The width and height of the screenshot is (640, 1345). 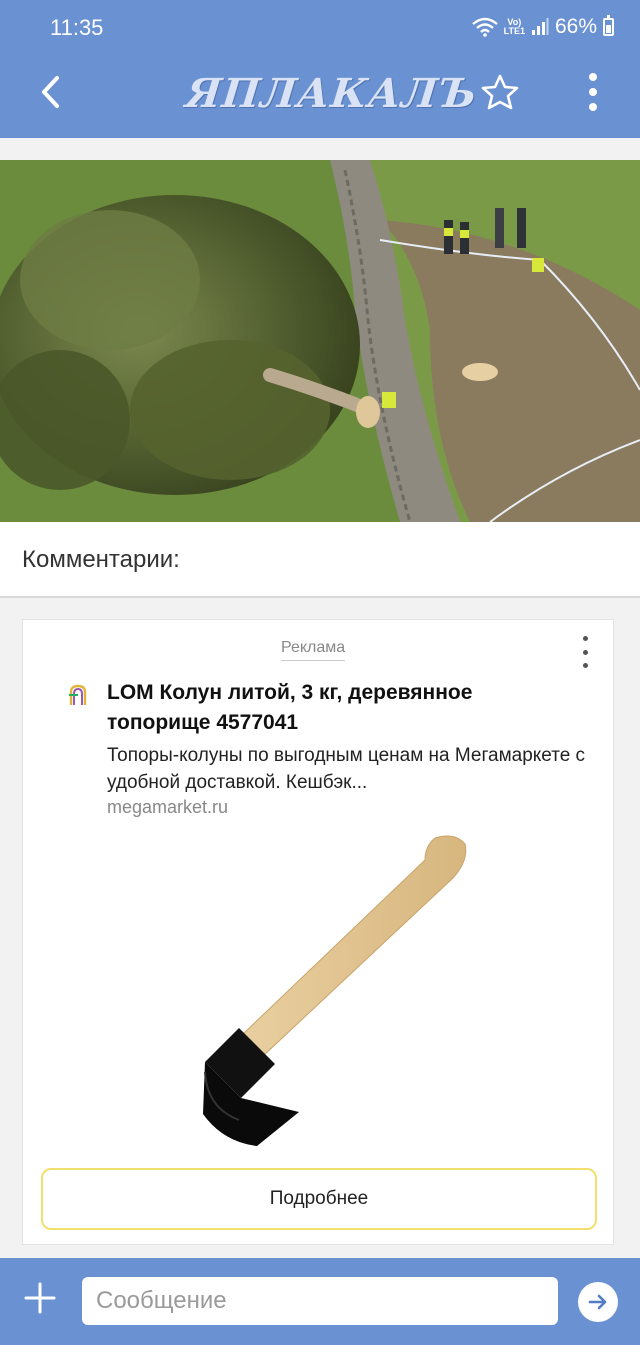 What do you see at coordinates (77, 27) in the screenshot?
I see `status-time: 11:35` at bounding box center [77, 27].